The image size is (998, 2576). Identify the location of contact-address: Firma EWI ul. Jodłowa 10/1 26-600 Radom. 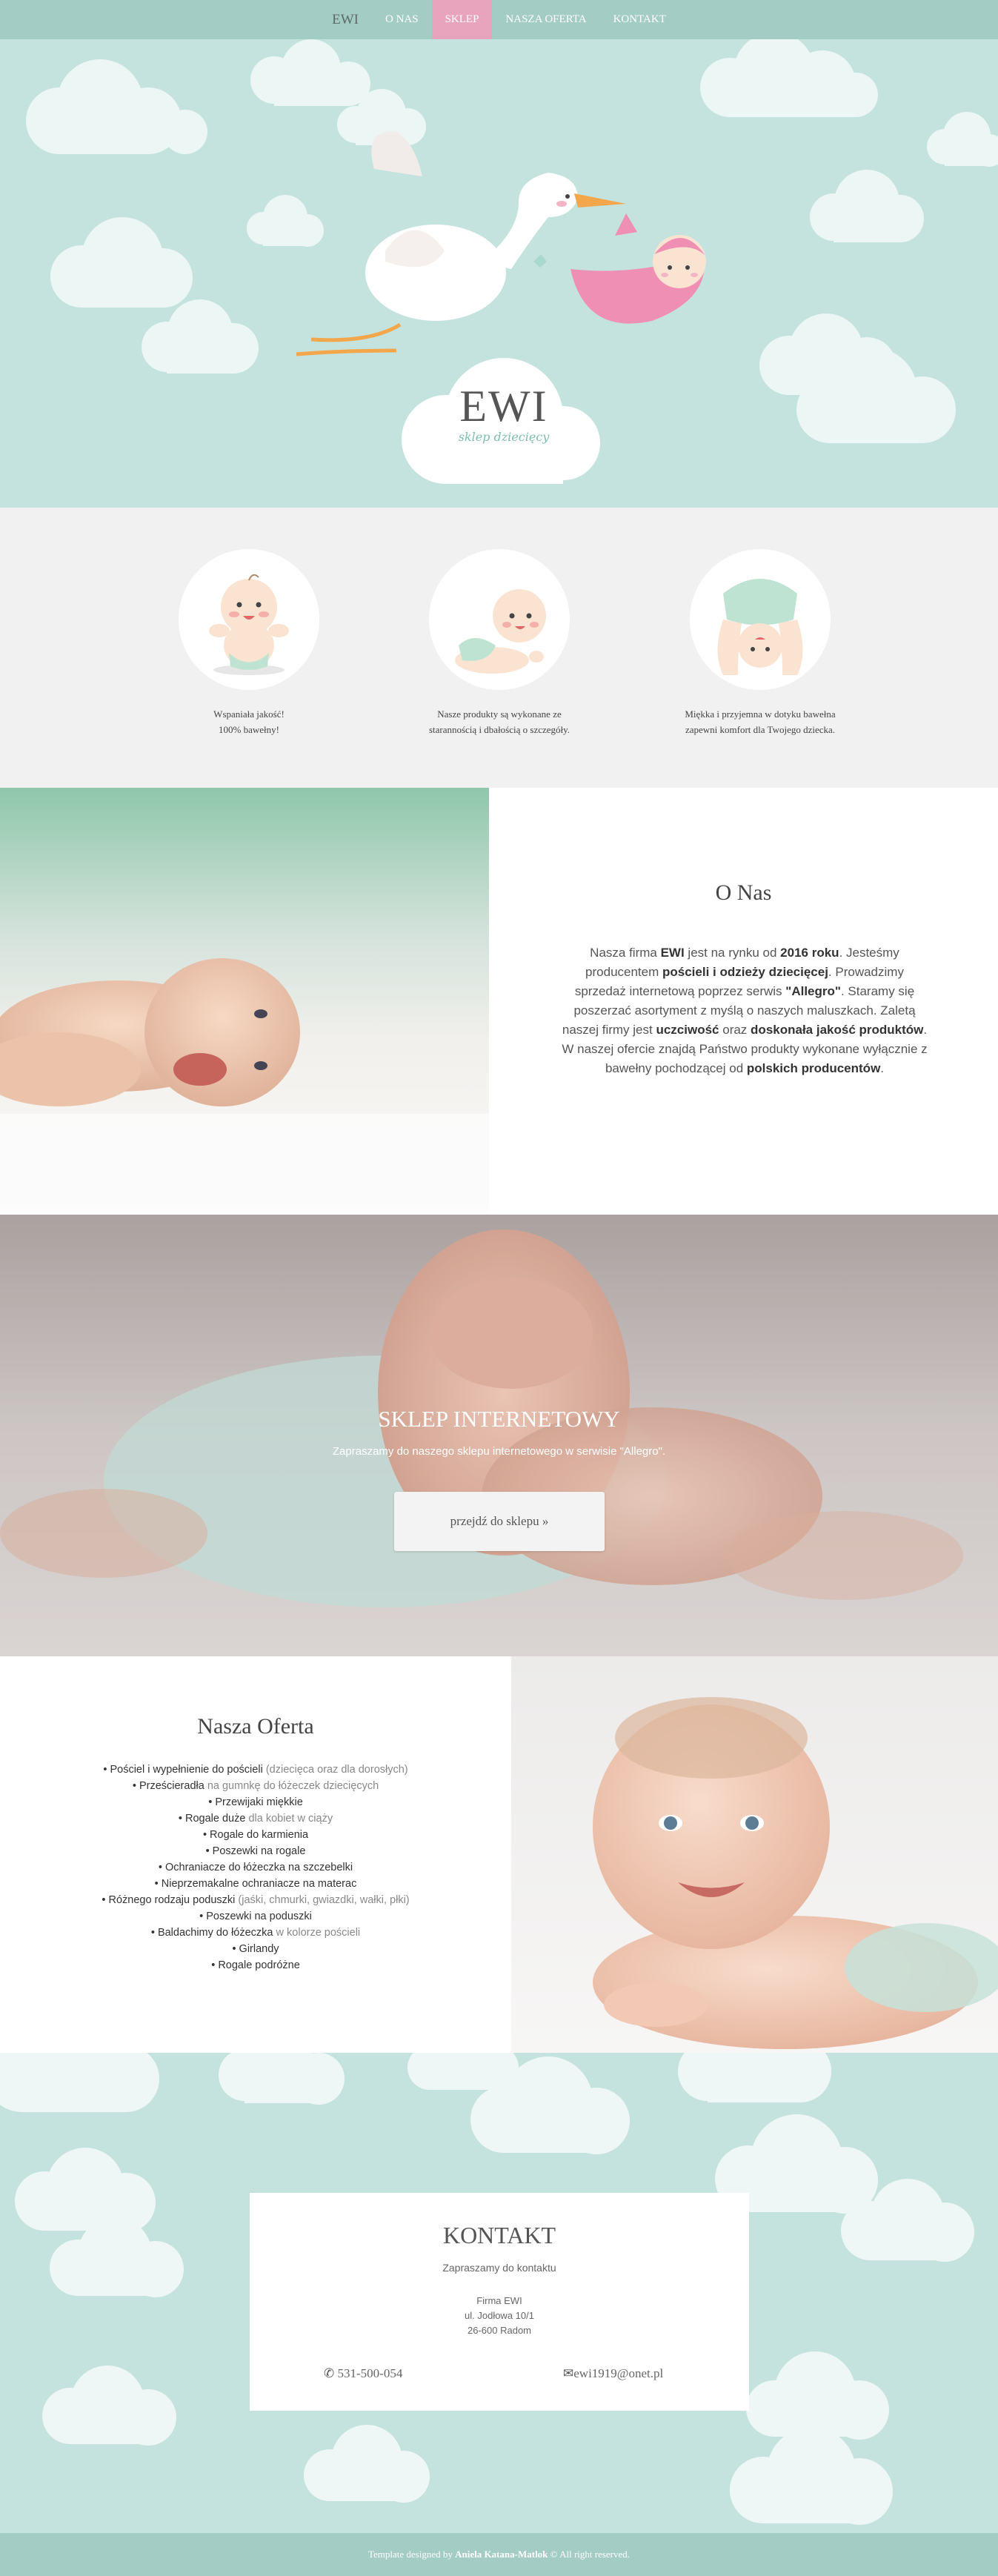
(499, 2316).